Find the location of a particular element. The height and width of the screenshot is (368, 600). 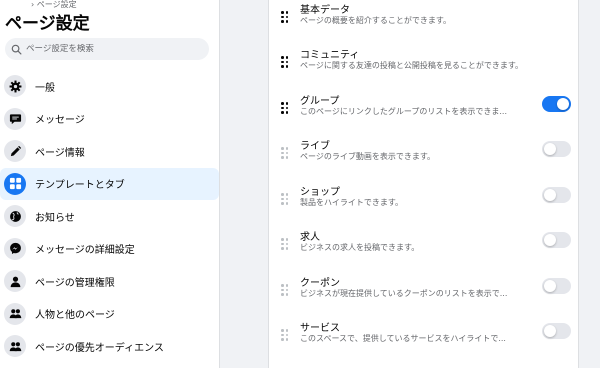

tab-title: クーポン is located at coordinates (320, 283).